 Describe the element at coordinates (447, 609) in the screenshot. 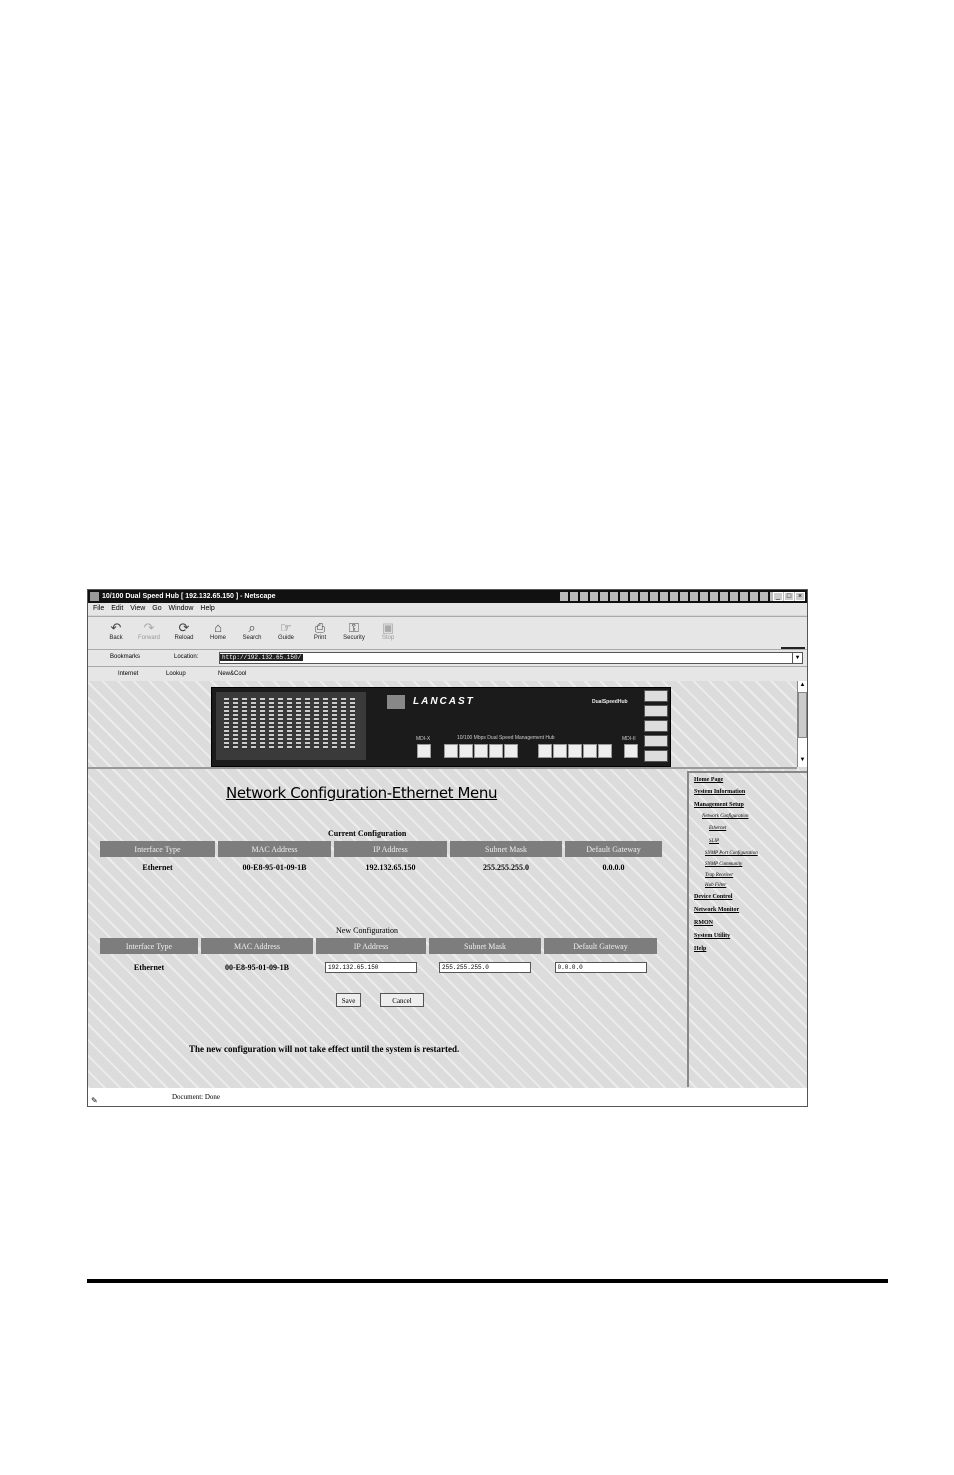

I see `menu-bar: File Edit View Go Window Help` at that location.